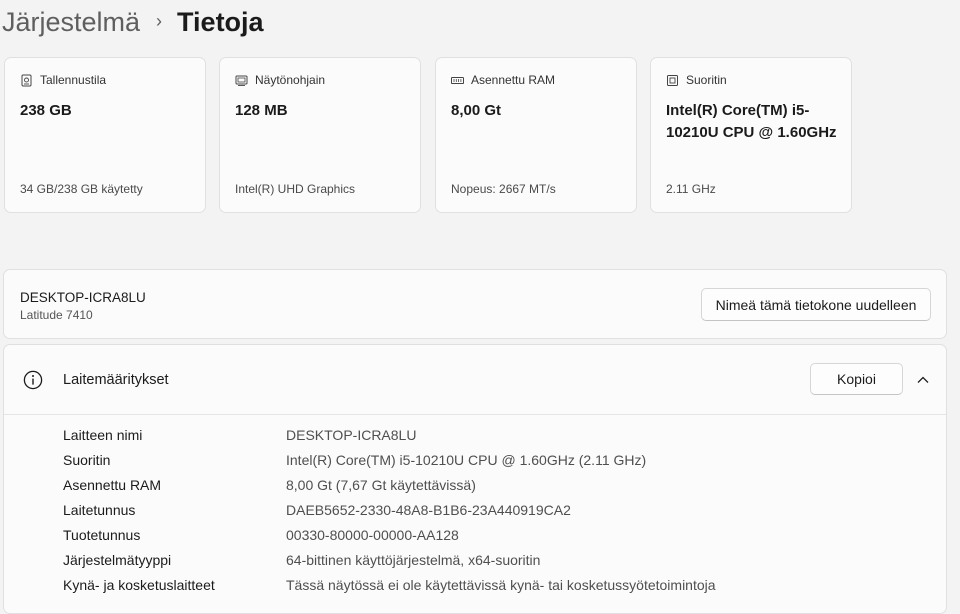  What do you see at coordinates (81, 189) in the screenshot?
I see `card-detail: 34 GB/238 GB käytetty` at bounding box center [81, 189].